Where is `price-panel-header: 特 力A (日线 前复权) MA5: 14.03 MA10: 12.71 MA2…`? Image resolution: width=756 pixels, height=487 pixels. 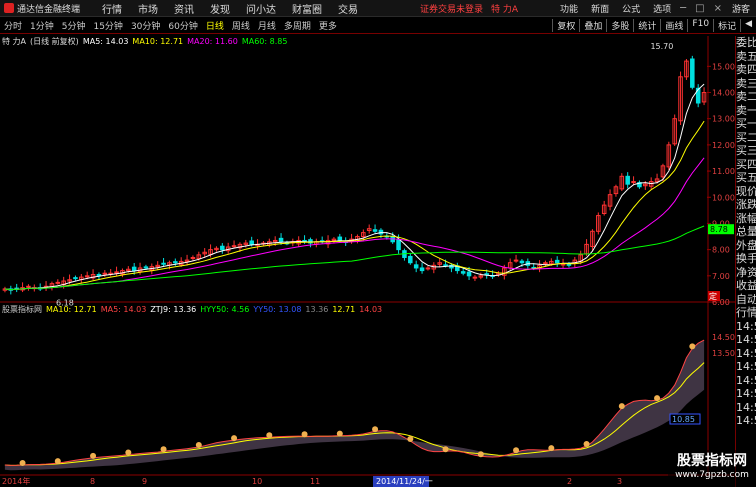
price-panel-header: 特 力A (日线 前复权) MA5: 14.03 MA10: 12.71 MA2… is located at coordinates (355, 41).